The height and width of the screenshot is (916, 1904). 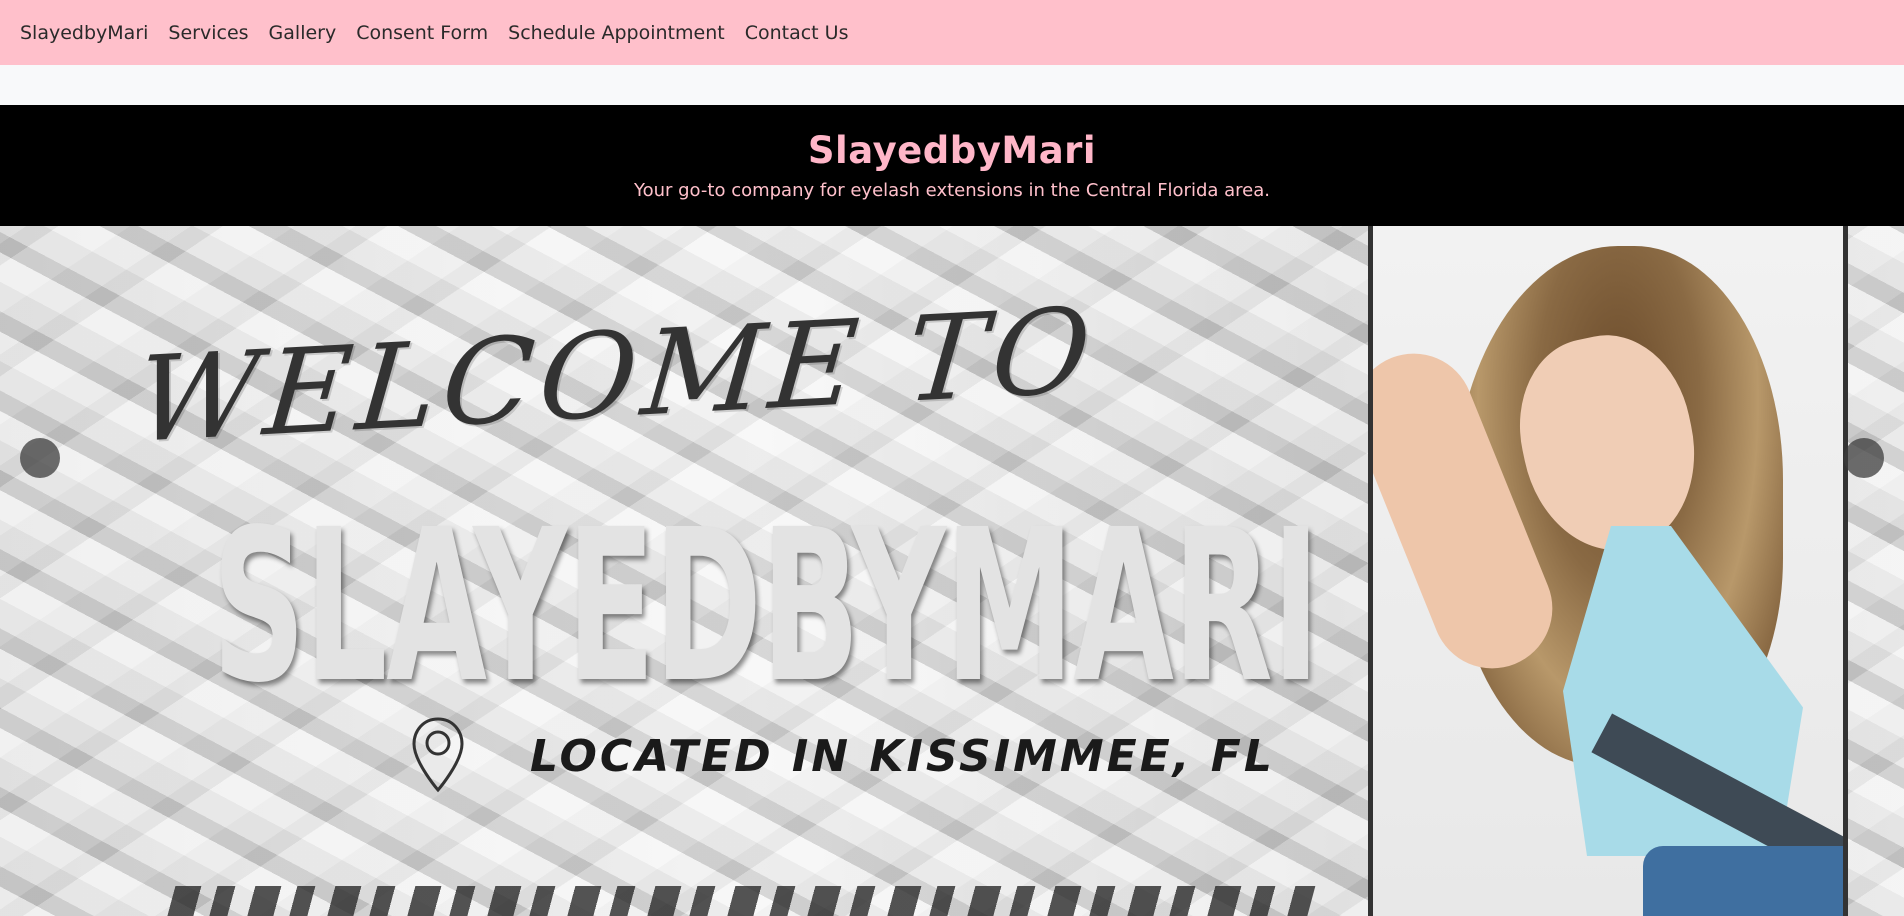 I want to click on page-title: SlayedbyMari, so click(x=952, y=150).